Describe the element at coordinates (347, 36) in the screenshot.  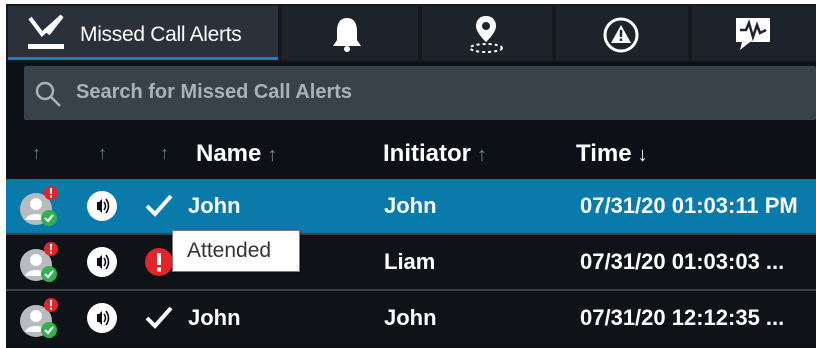
I see `bell-icon` at that location.